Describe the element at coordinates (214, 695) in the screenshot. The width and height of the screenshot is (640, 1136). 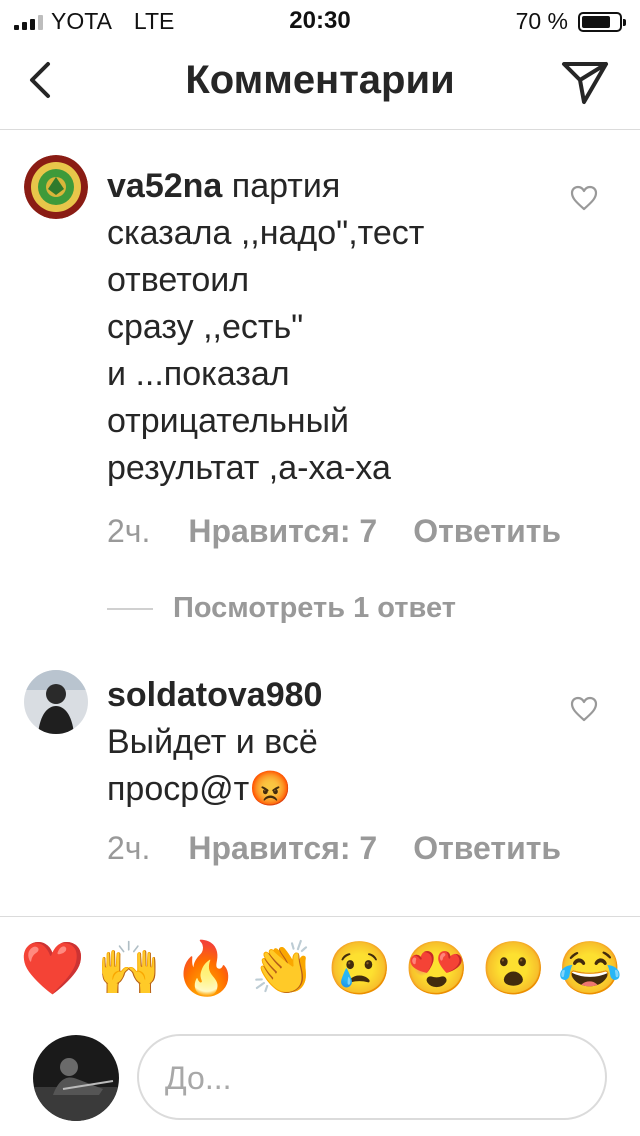
I see `comment-username: soldatova980` at that location.